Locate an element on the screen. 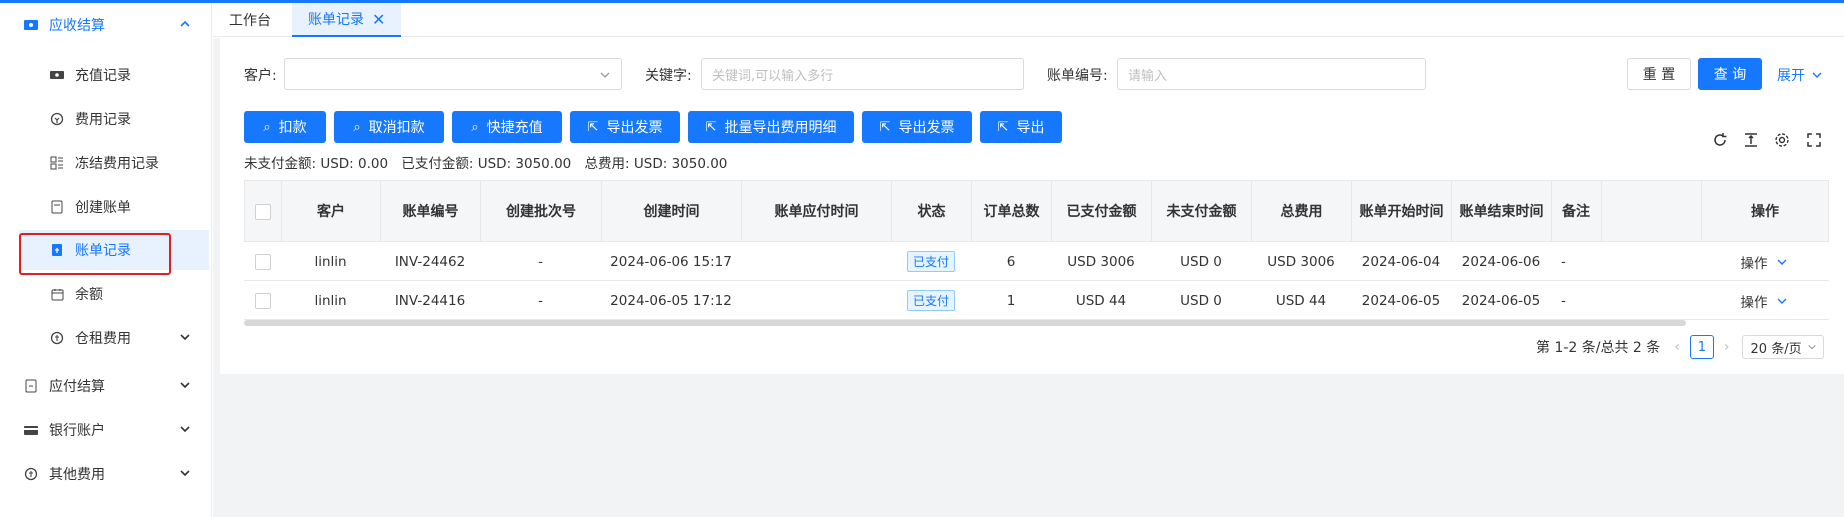 The width and height of the screenshot is (1844, 517). header-order-count: 订单总数 is located at coordinates (1012, 212).